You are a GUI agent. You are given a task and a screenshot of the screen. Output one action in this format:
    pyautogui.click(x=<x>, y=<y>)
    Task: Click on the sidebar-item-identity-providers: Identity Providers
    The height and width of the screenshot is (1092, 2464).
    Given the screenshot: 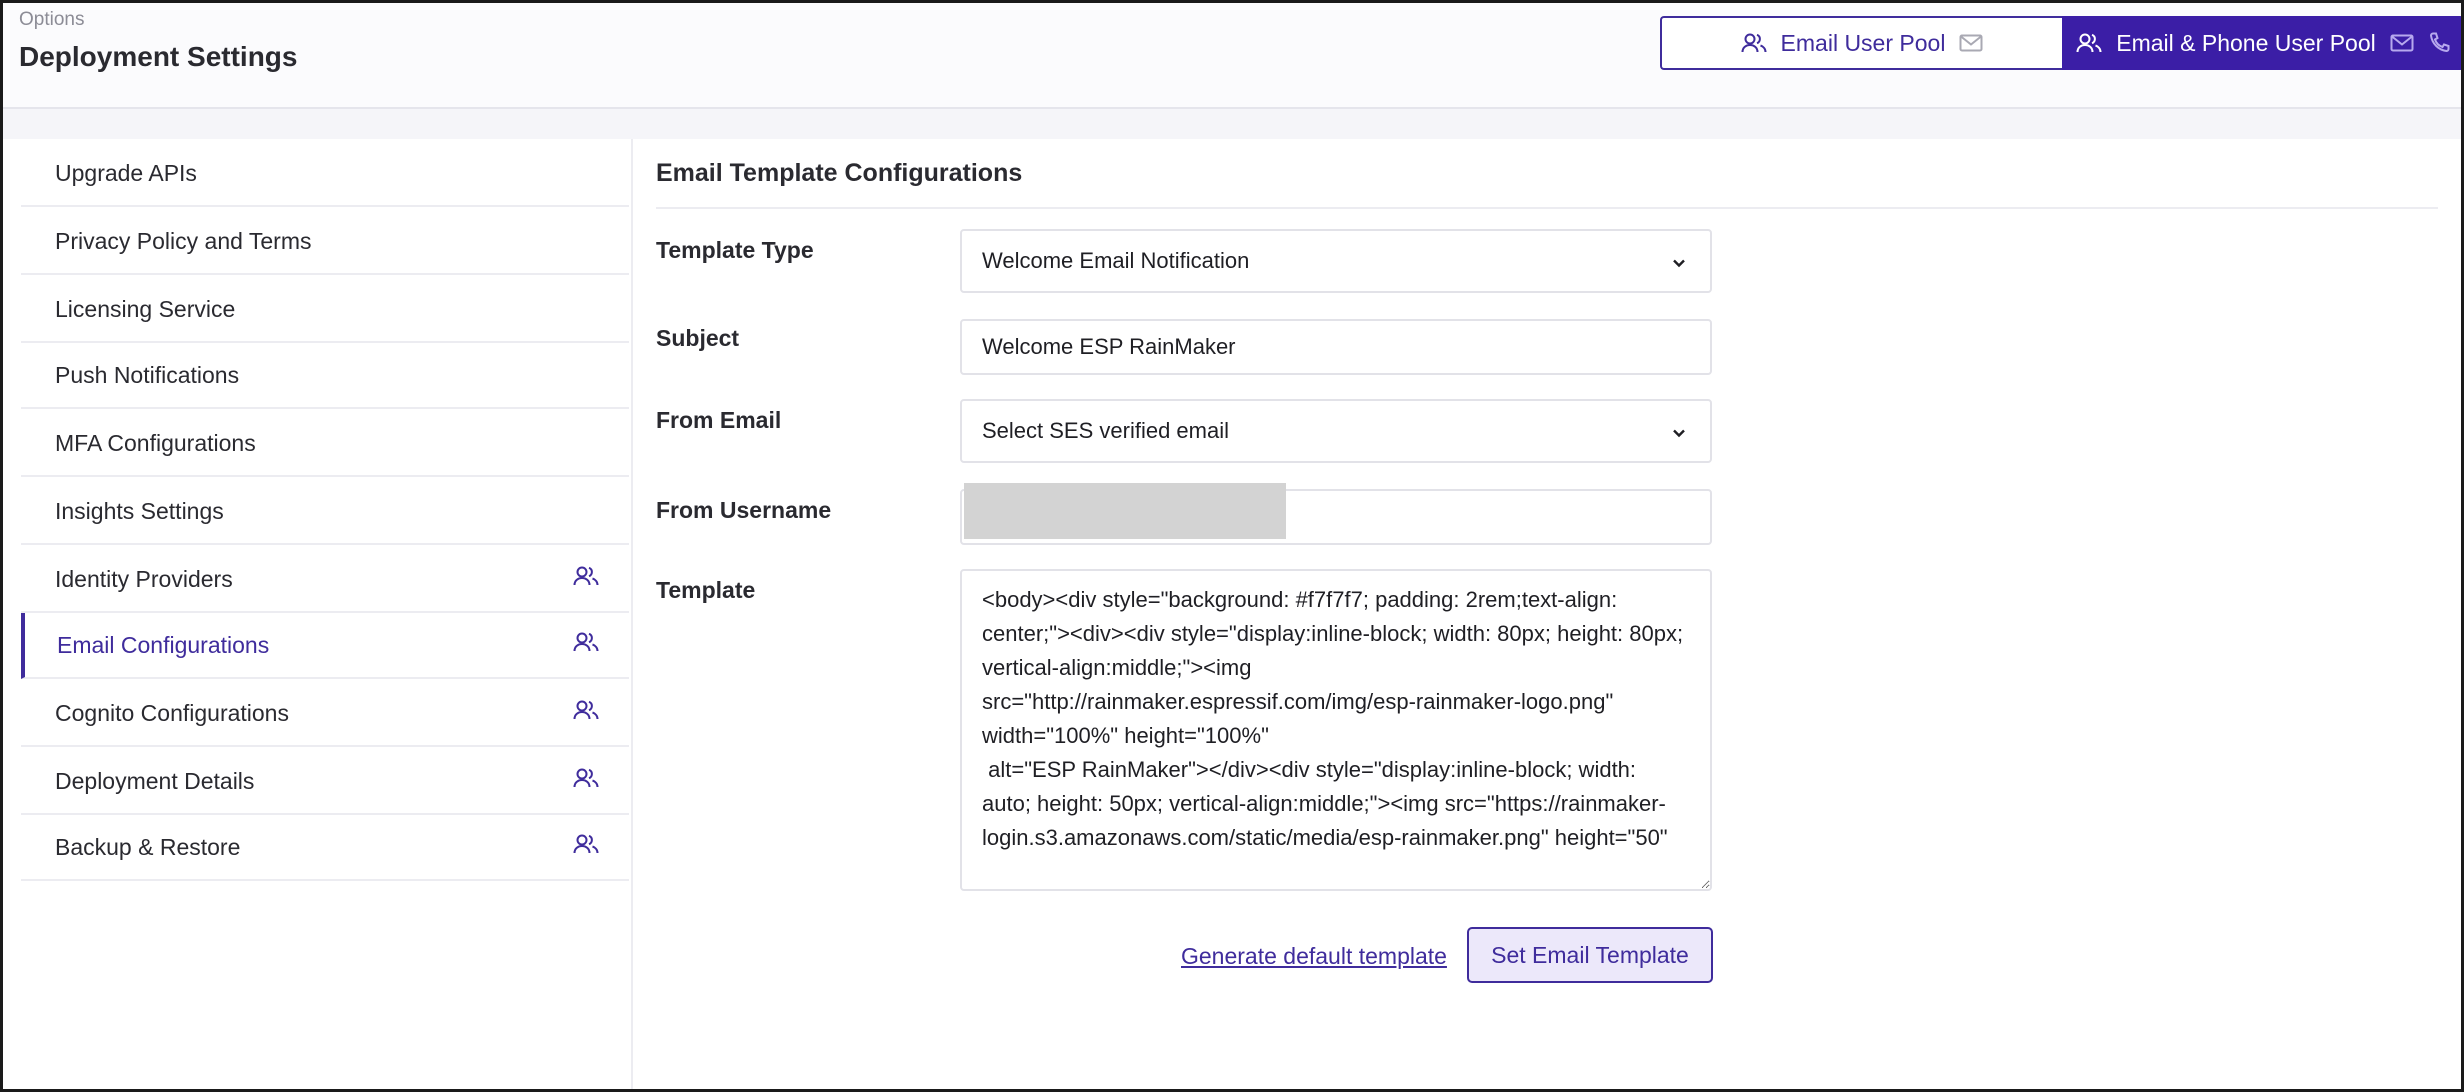 What is the action you would take?
    pyautogui.click(x=325, y=580)
    